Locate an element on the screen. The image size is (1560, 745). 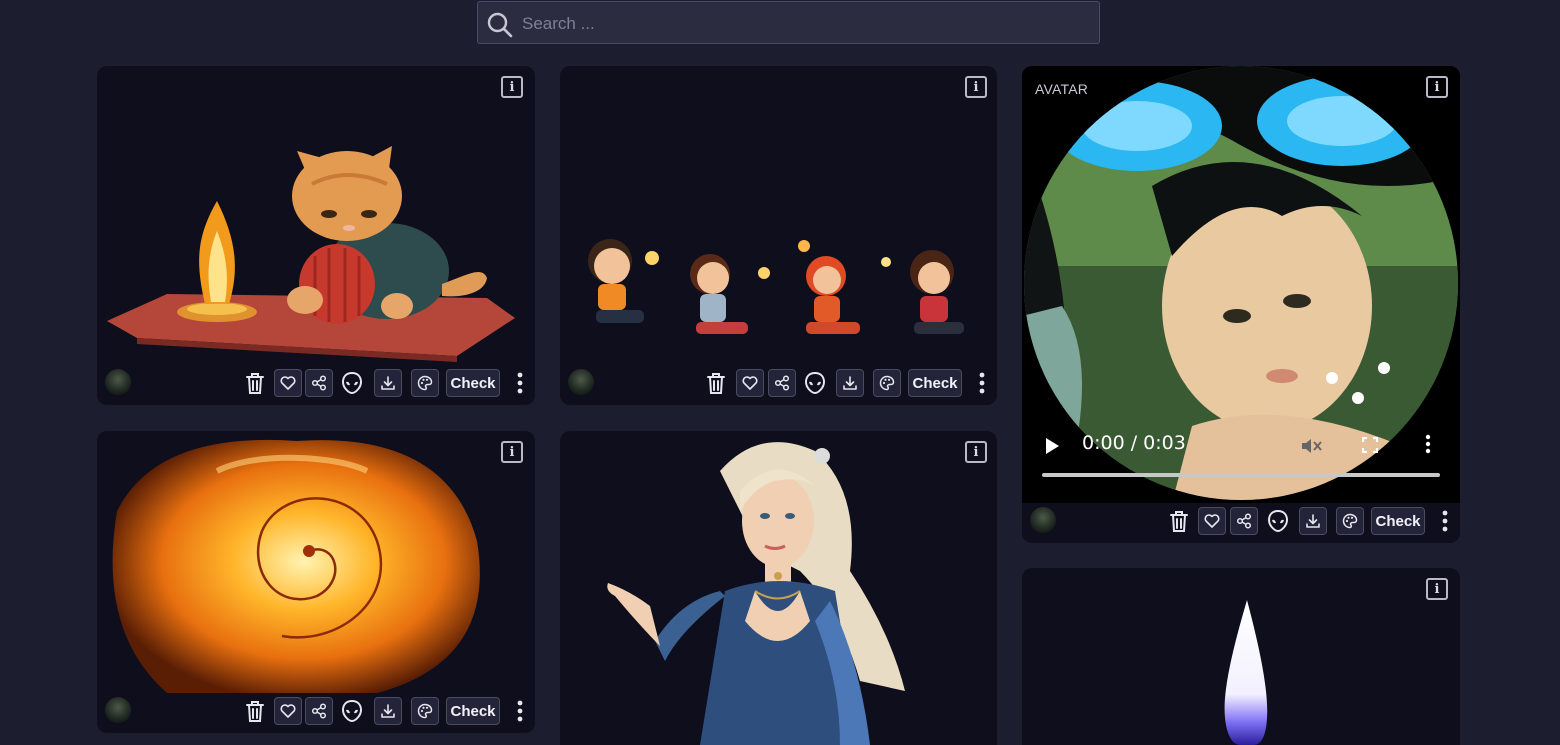
play-icon is located at coordinates (1052, 446).